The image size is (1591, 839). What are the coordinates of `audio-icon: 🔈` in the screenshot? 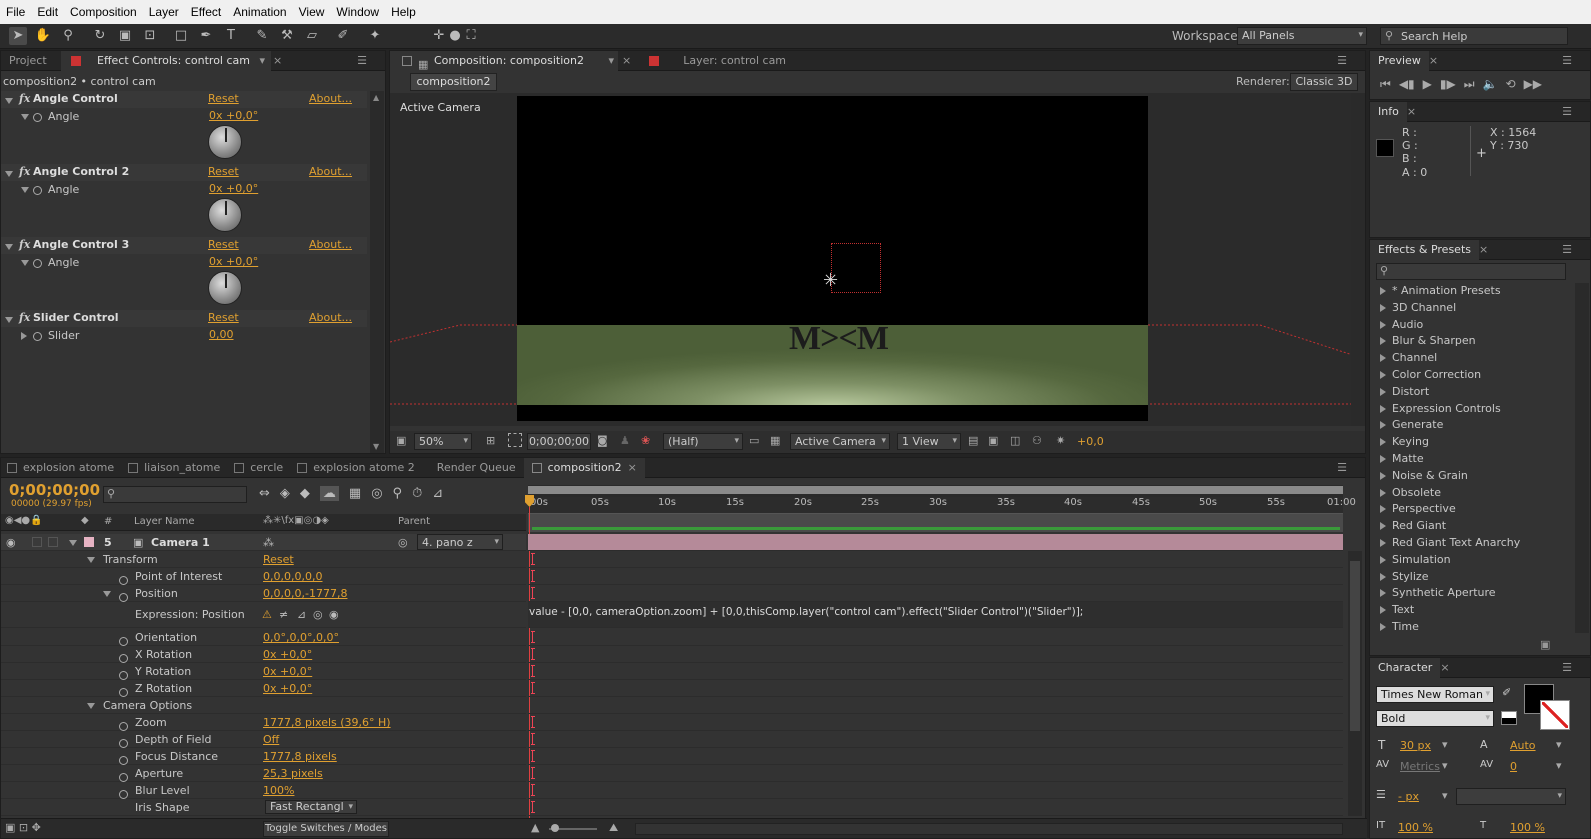 It's located at (1490, 84).